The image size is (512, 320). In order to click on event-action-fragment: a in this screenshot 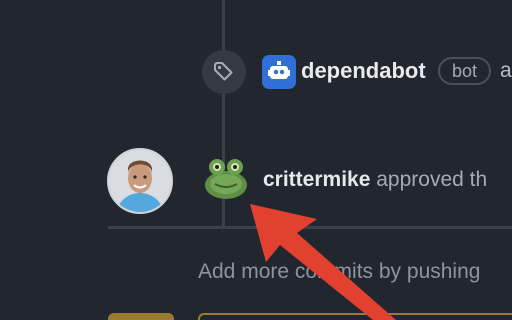, I will do `click(506, 70)`.